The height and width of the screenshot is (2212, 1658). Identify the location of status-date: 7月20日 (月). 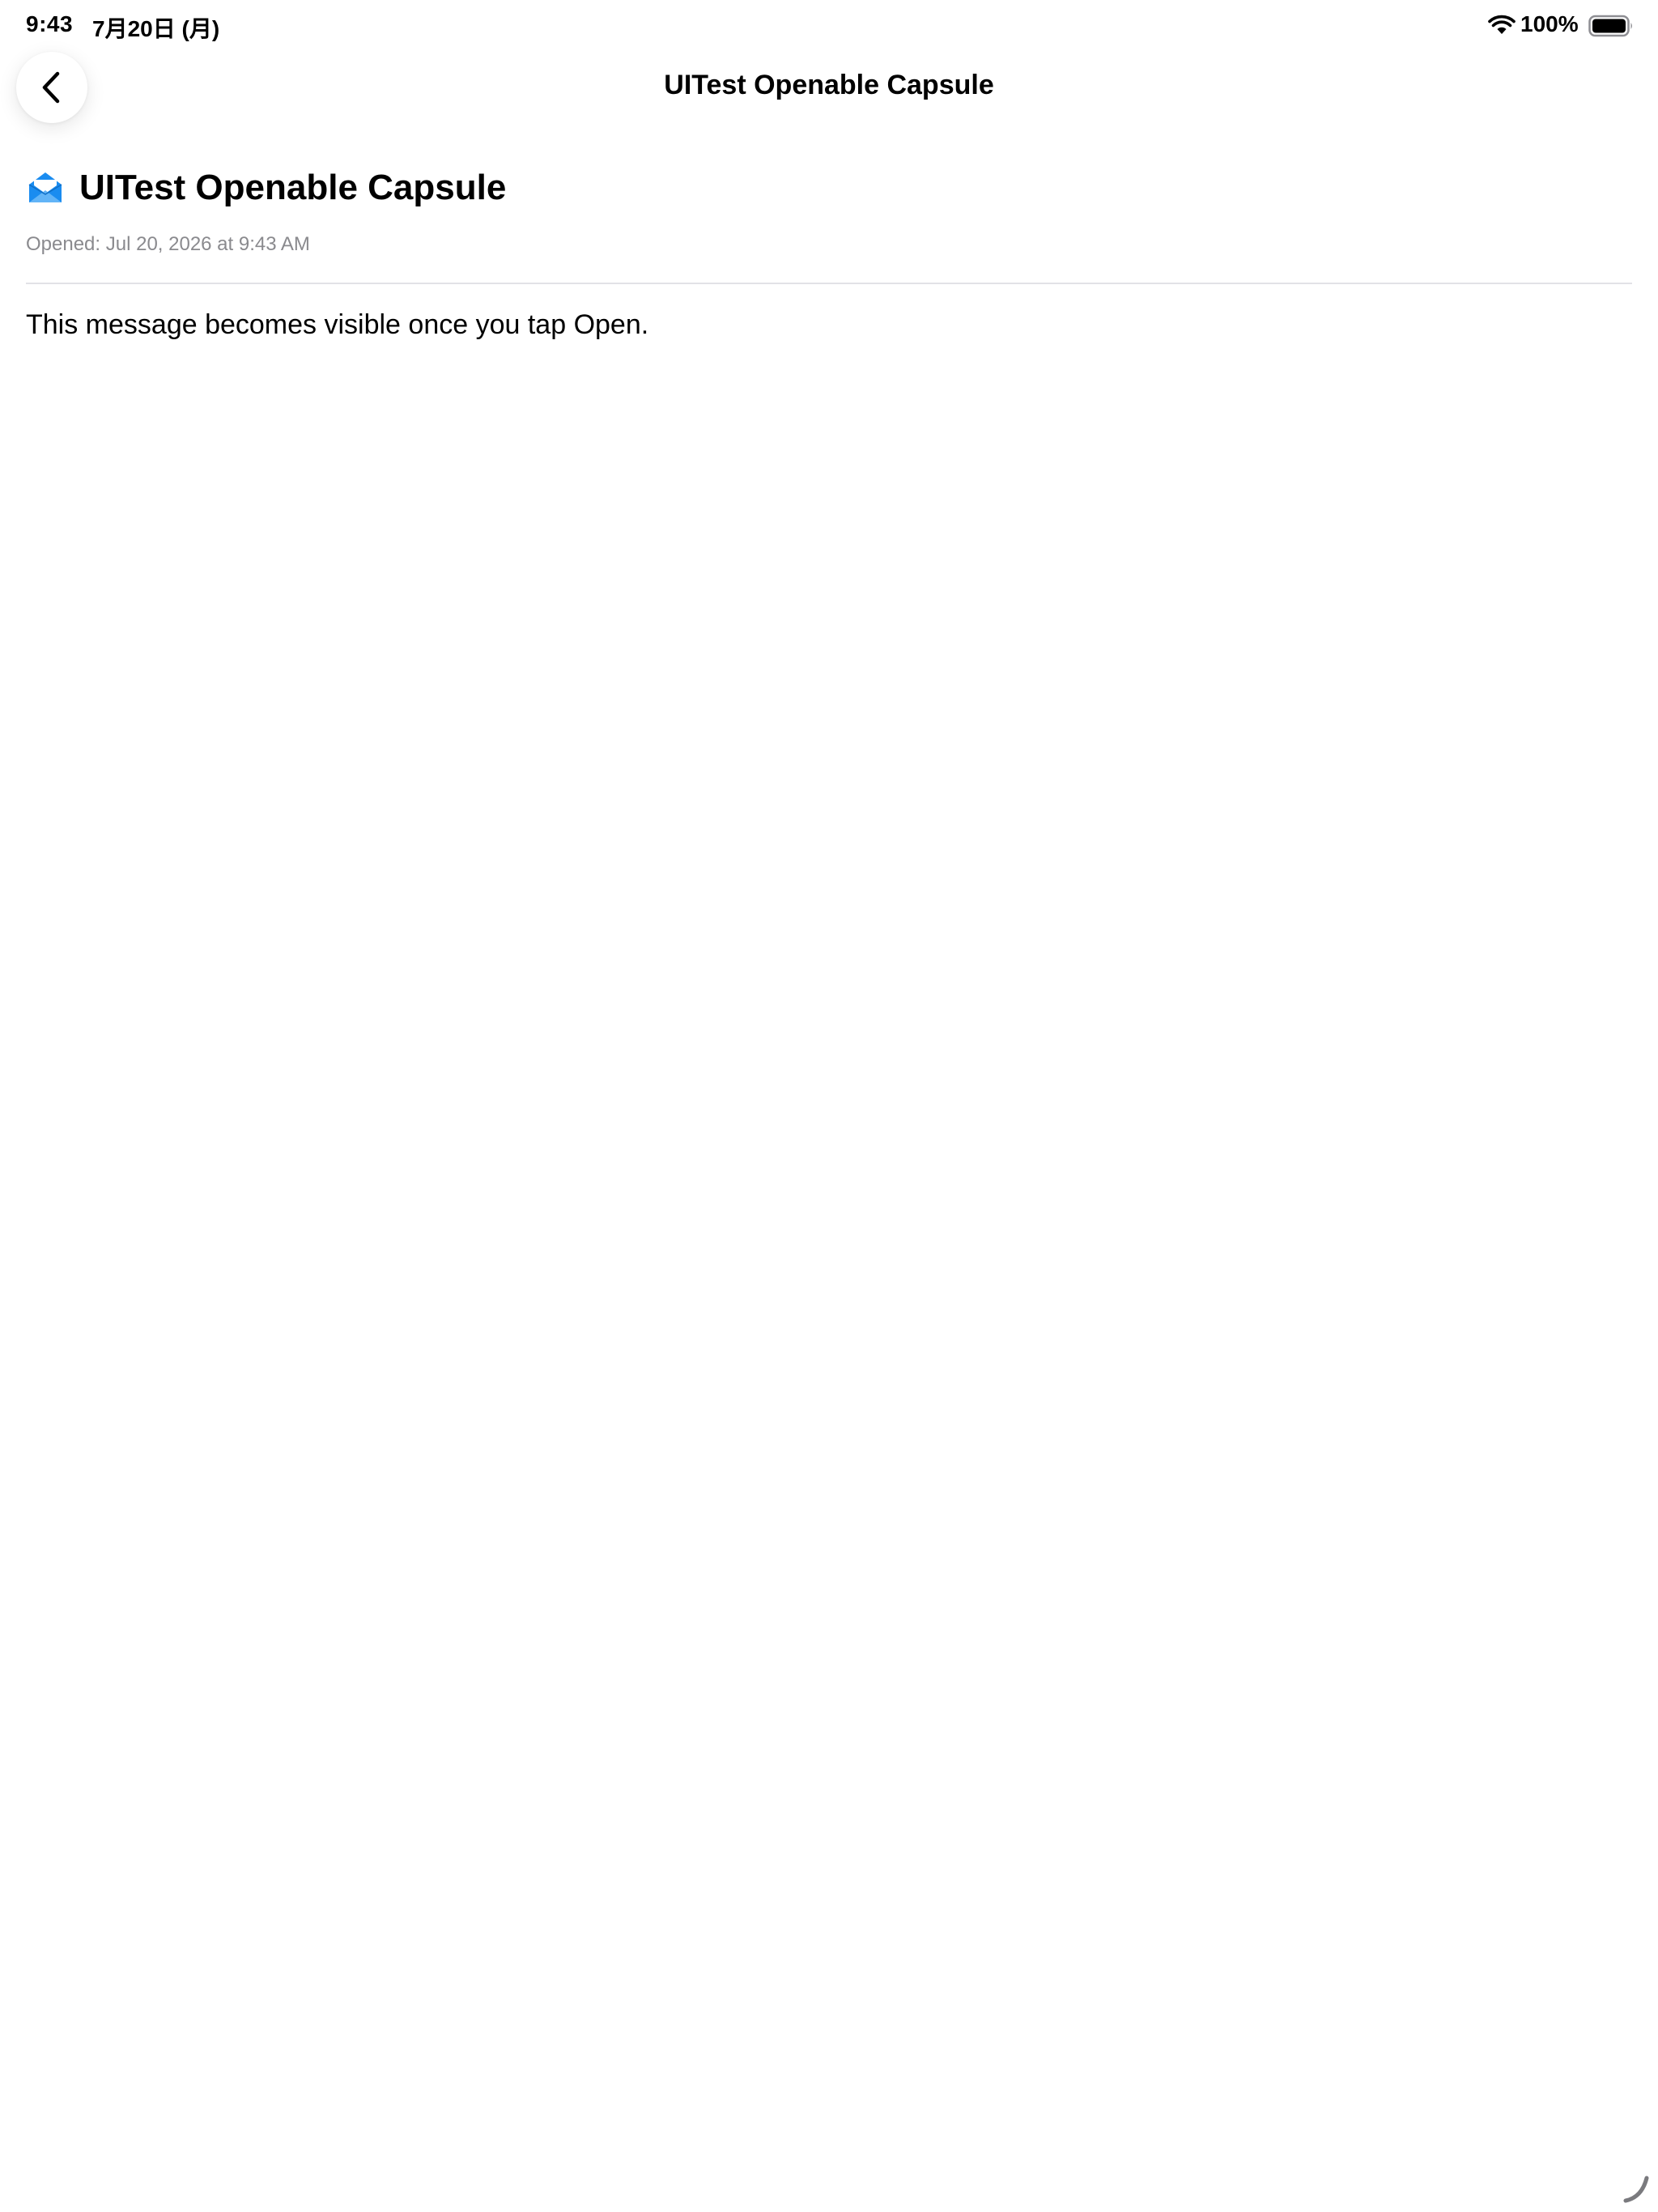
(156, 28).